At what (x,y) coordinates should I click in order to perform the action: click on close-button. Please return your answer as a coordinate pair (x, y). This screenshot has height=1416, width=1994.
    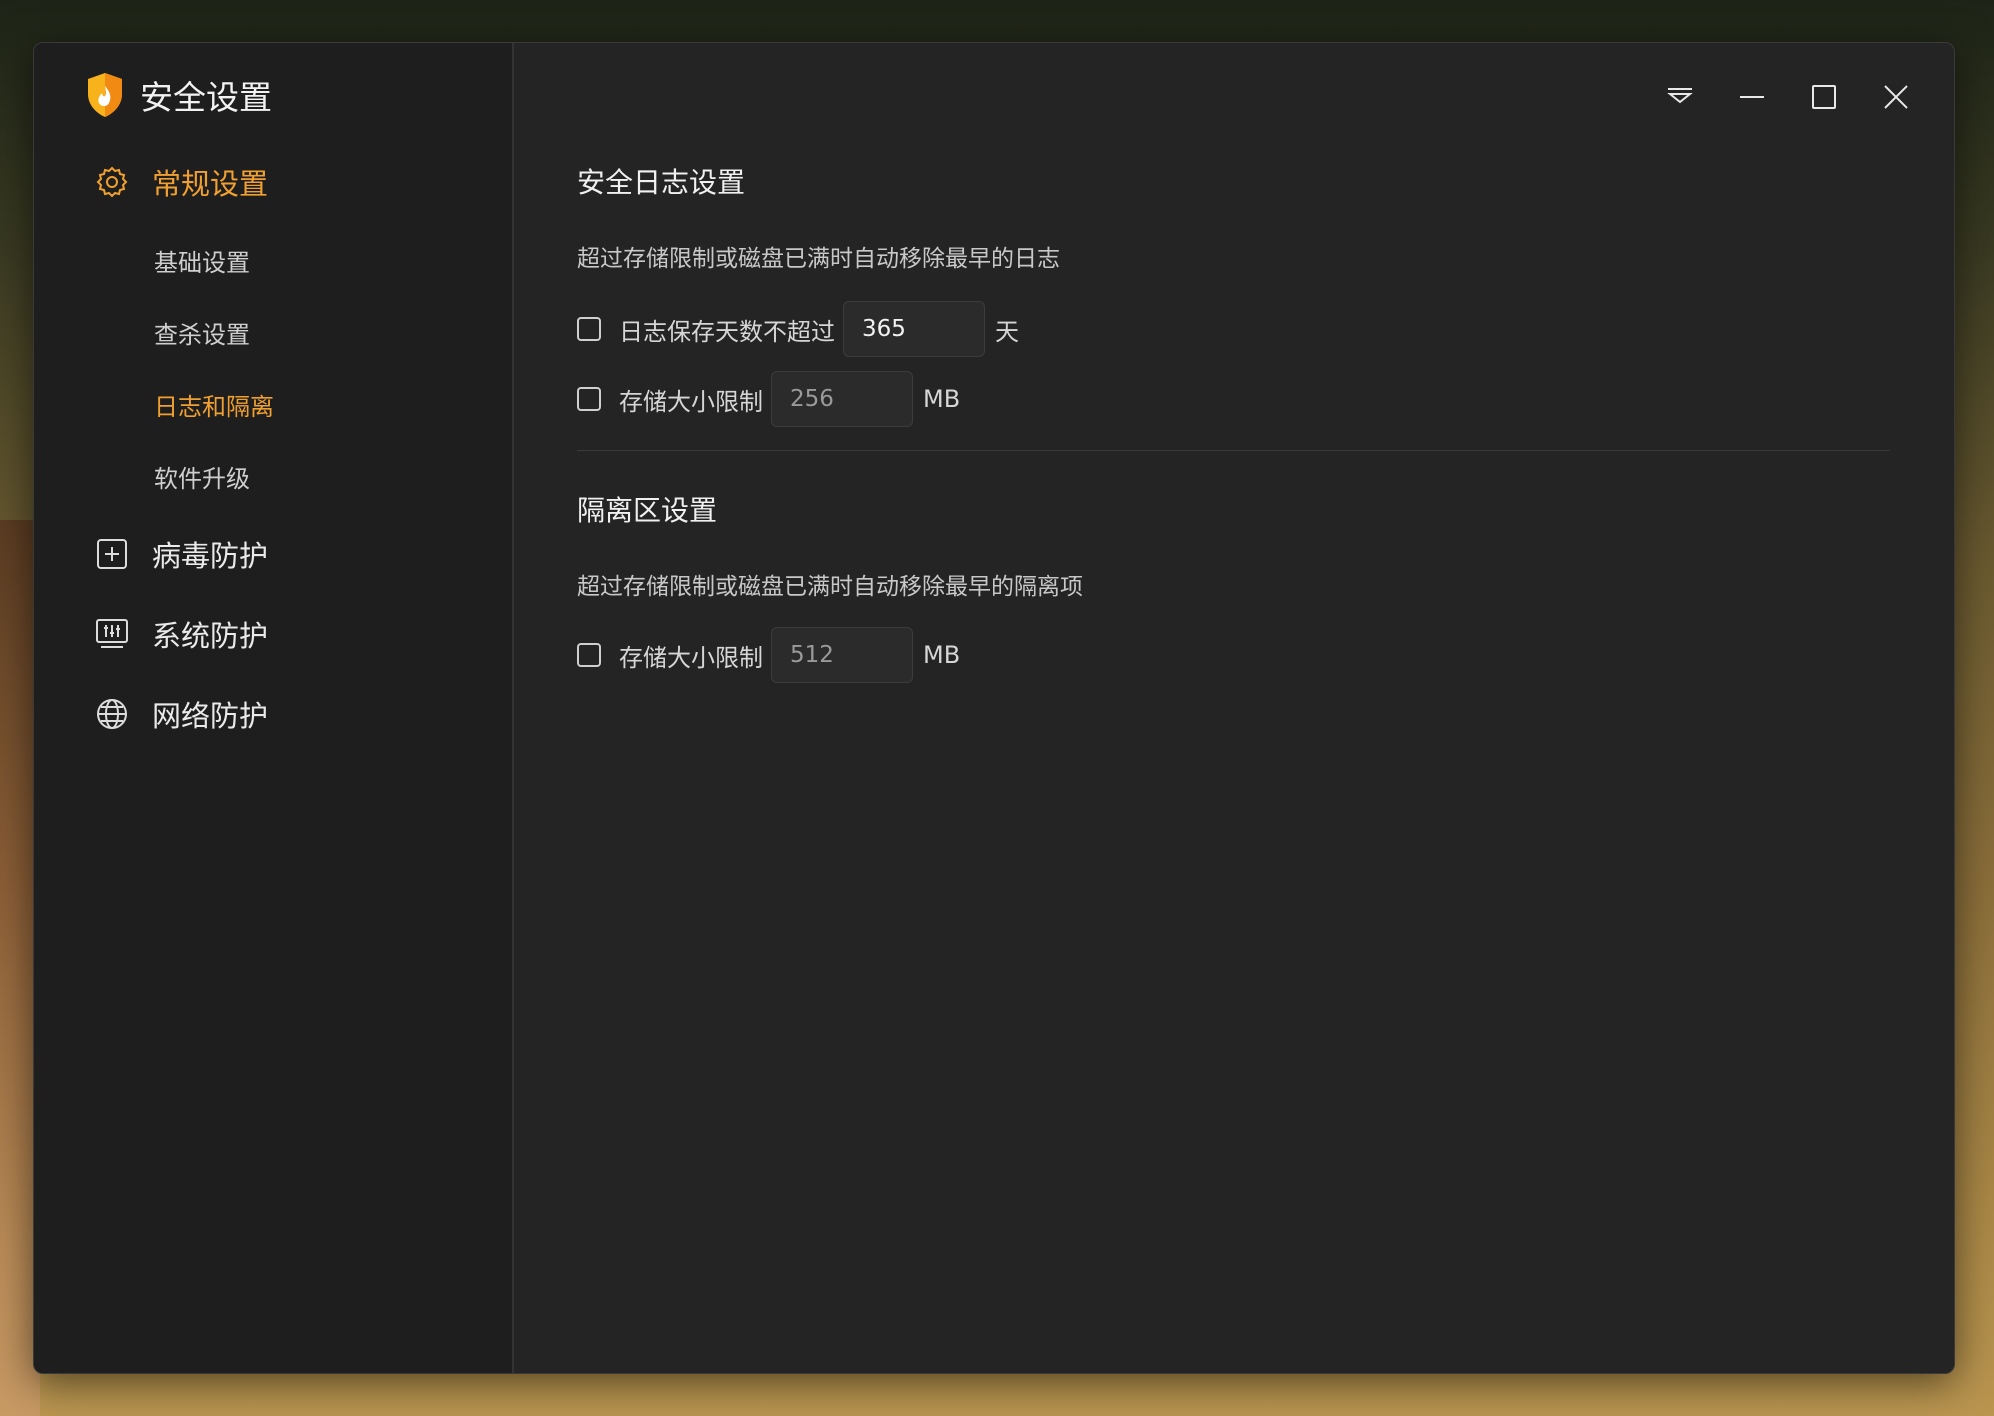
    Looking at the image, I should click on (1896, 97).